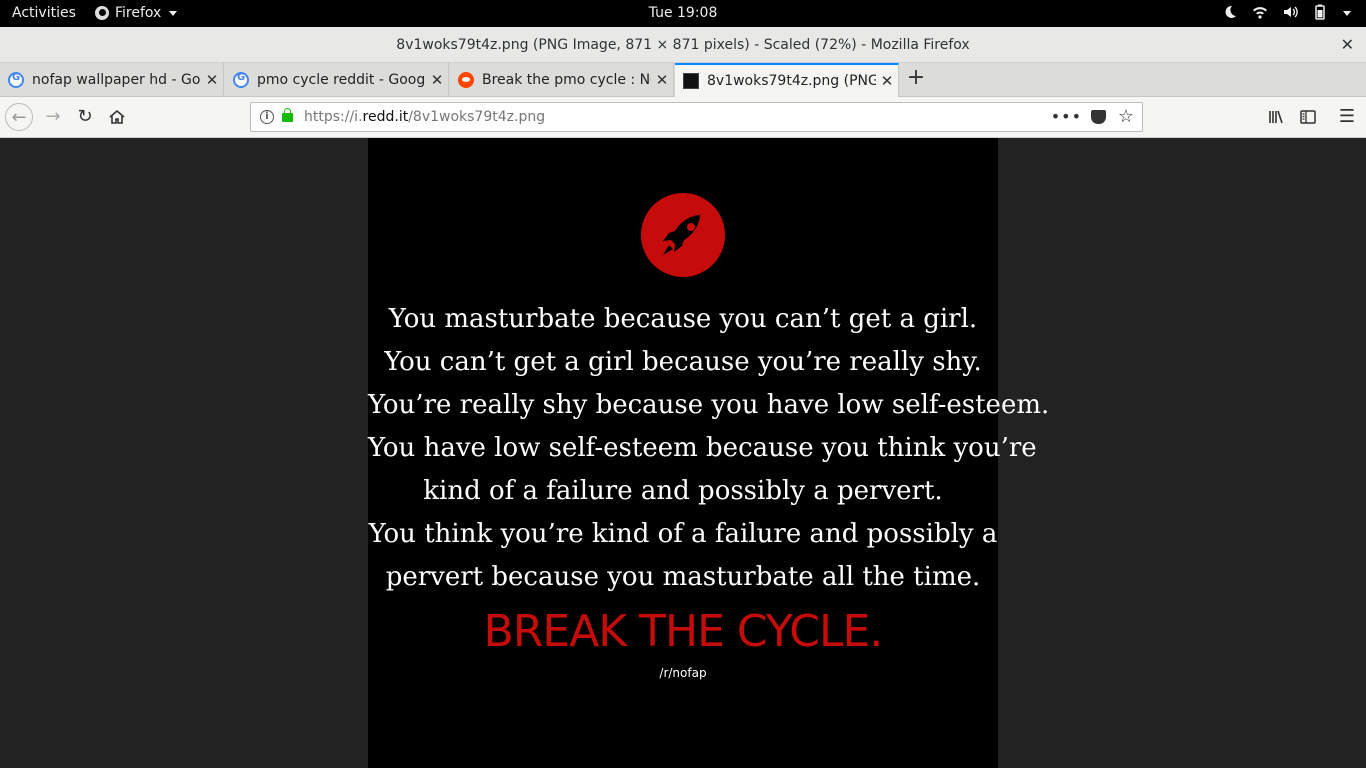 Image resolution: width=1366 pixels, height=768 pixels. I want to click on sidebar-icon, so click(1308, 117).